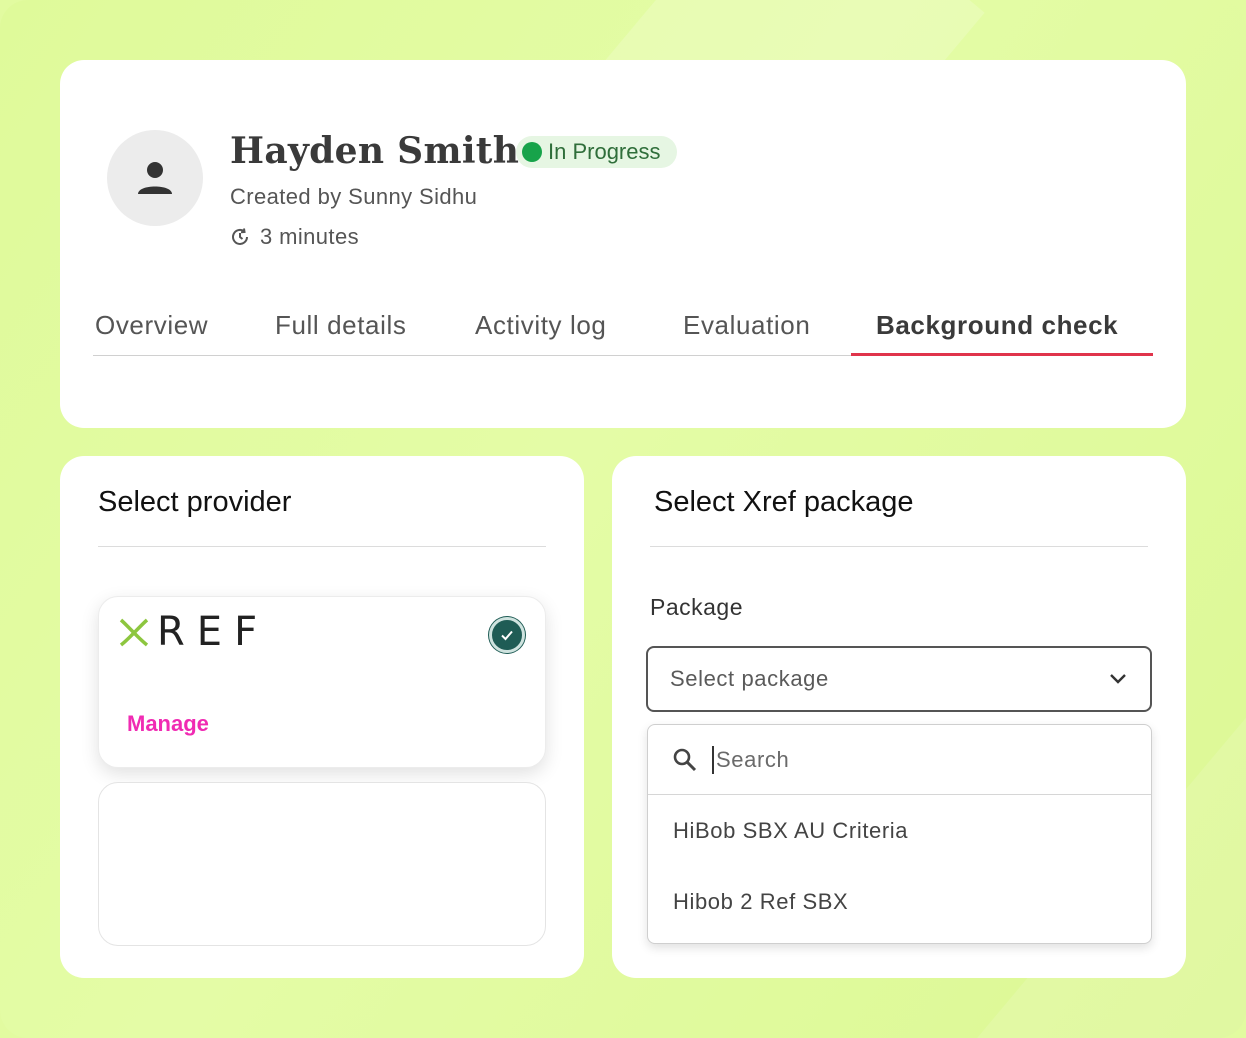 This screenshot has height=1038, width=1246. What do you see at coordinates (309, 236) in the screenshot?
I see `duration-text: 3 minutes` at bounding box center [309, 236].